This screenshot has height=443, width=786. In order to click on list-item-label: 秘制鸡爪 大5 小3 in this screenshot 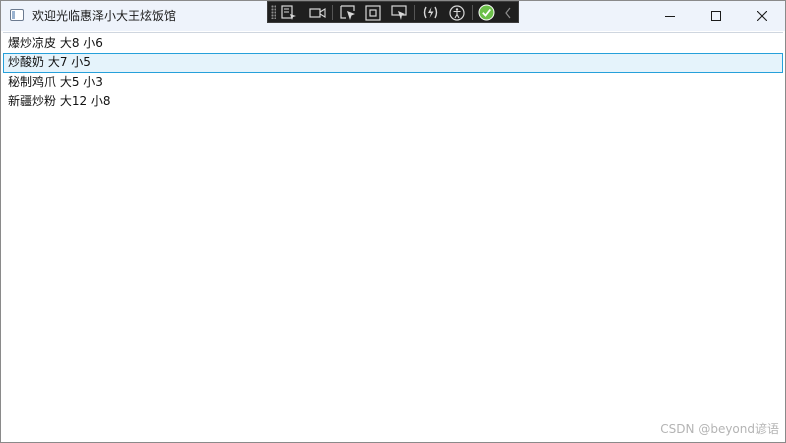, I will do `click(55, 82)`.